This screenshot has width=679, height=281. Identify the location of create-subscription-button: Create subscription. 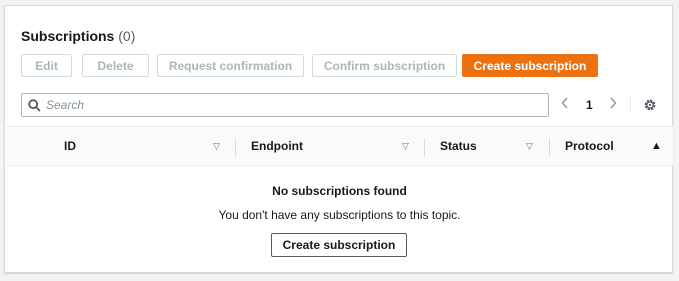
(530, 65).